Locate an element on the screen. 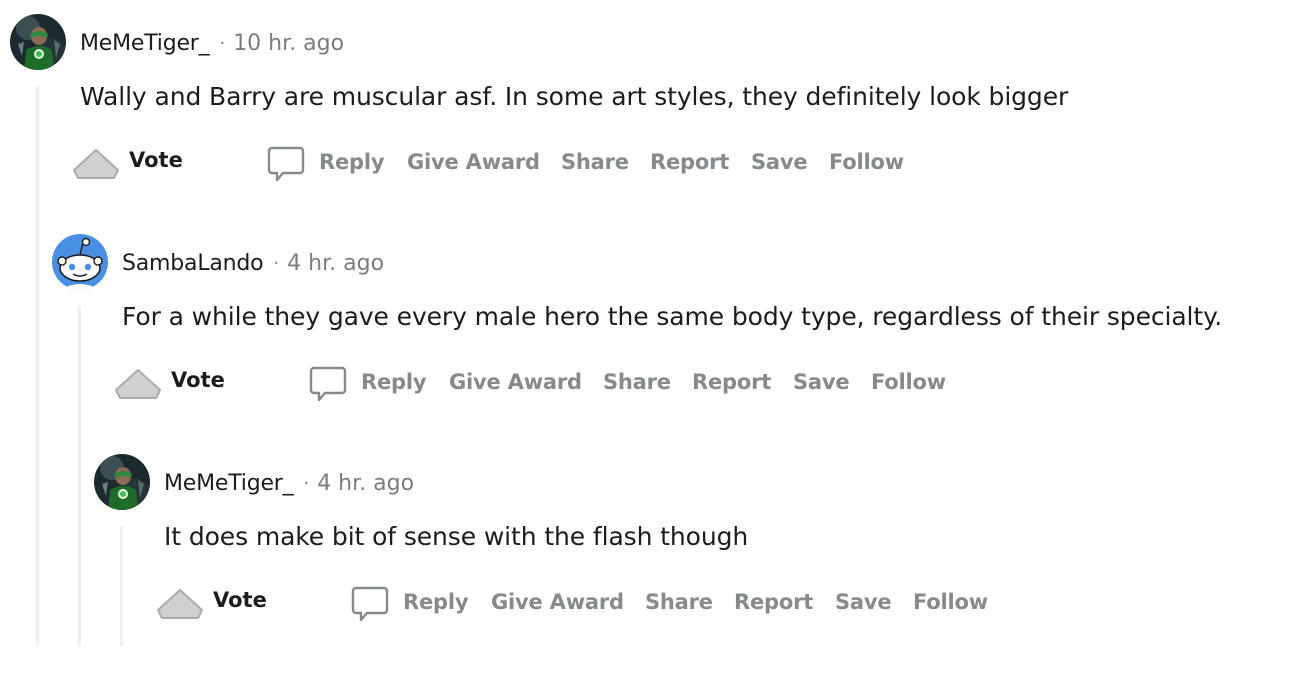  timestamp: 10 hr. ago is located at coordinates (288, 43).